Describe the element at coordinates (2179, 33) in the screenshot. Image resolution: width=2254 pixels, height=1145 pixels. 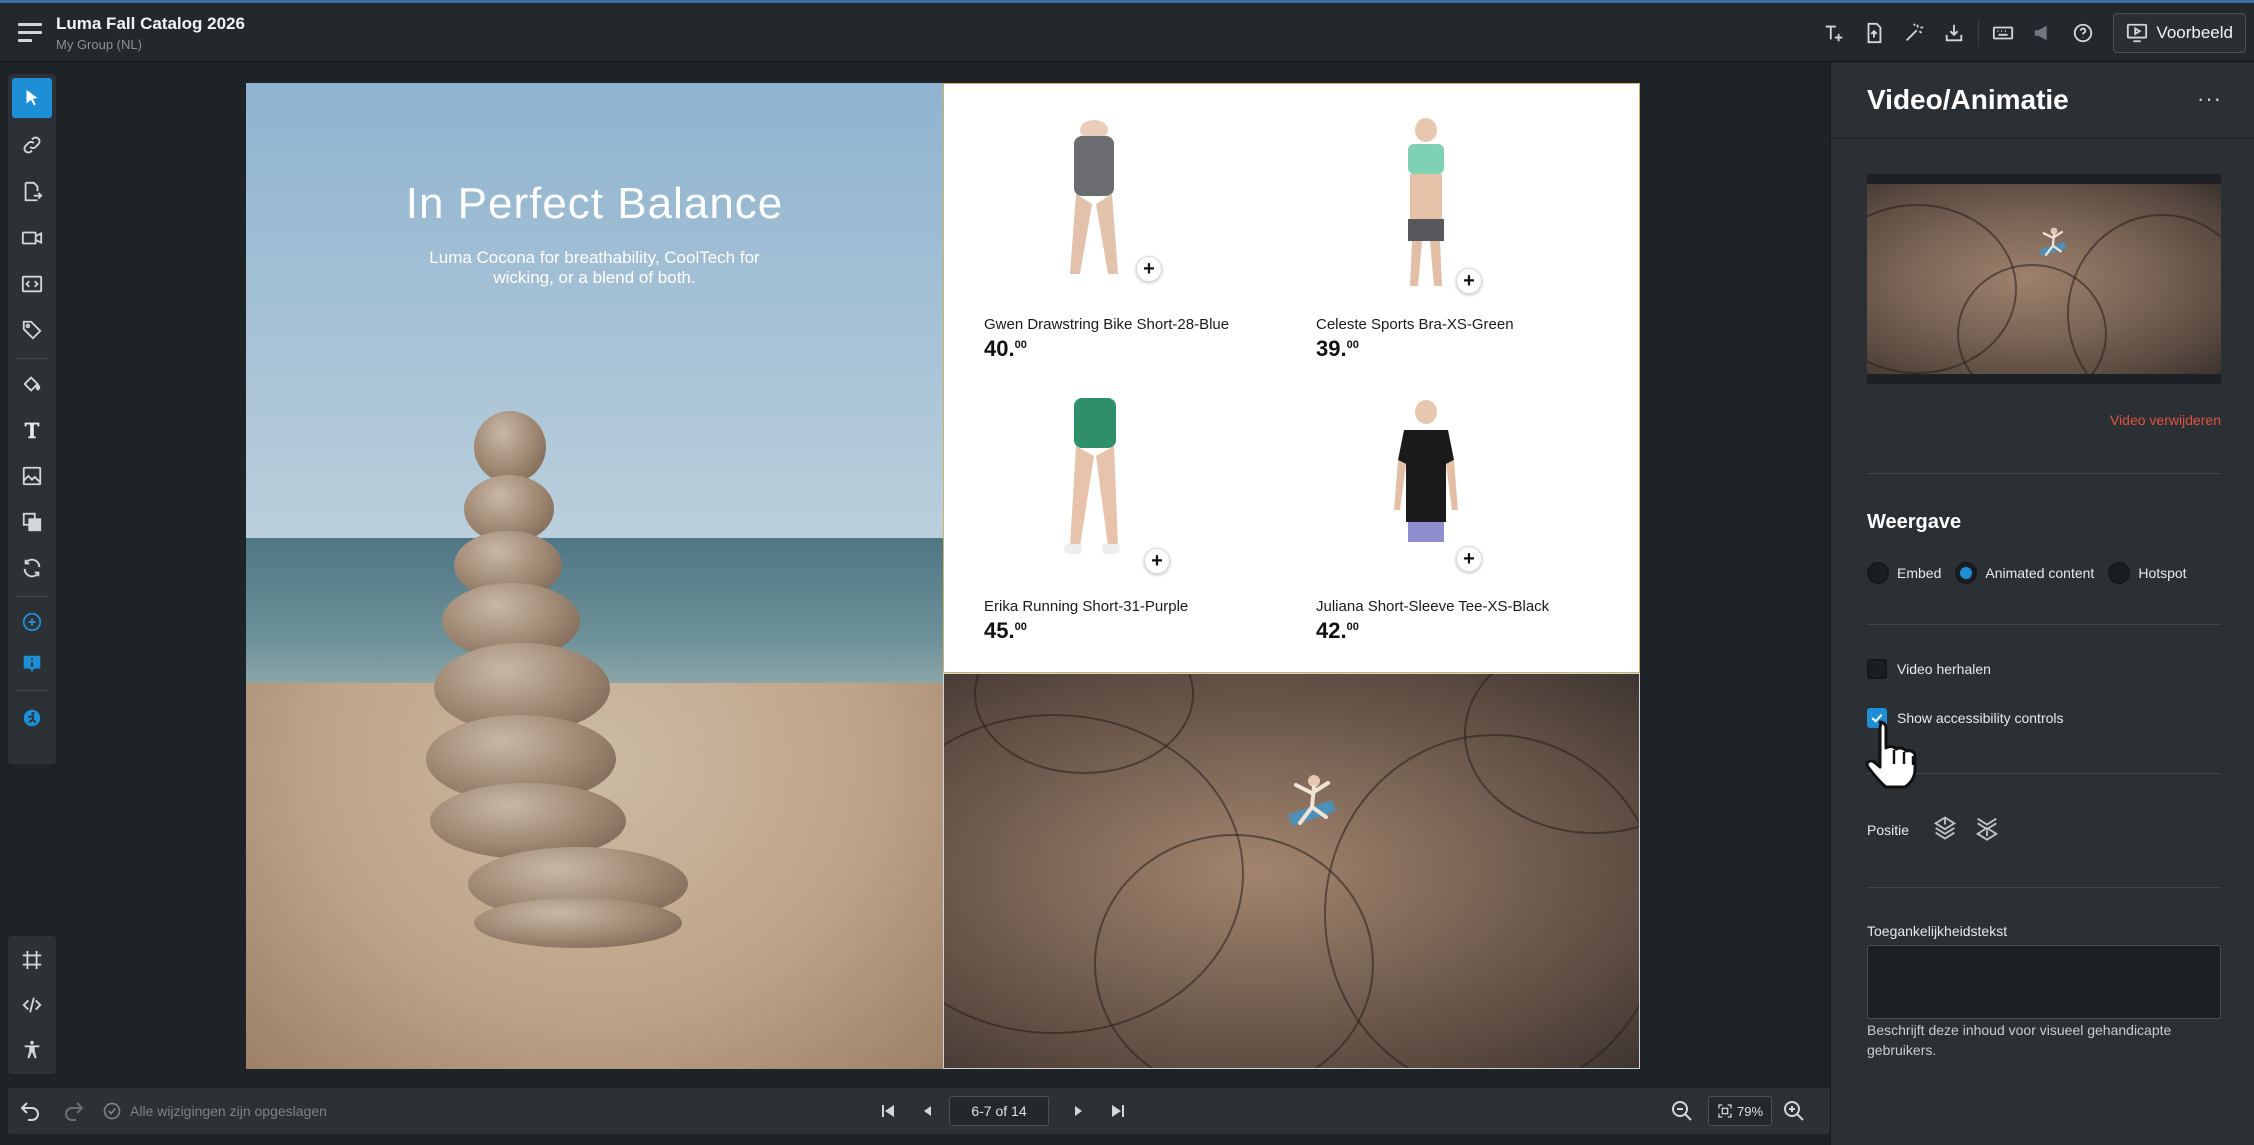
I see `preview-button: Voorbeeld` at that location.